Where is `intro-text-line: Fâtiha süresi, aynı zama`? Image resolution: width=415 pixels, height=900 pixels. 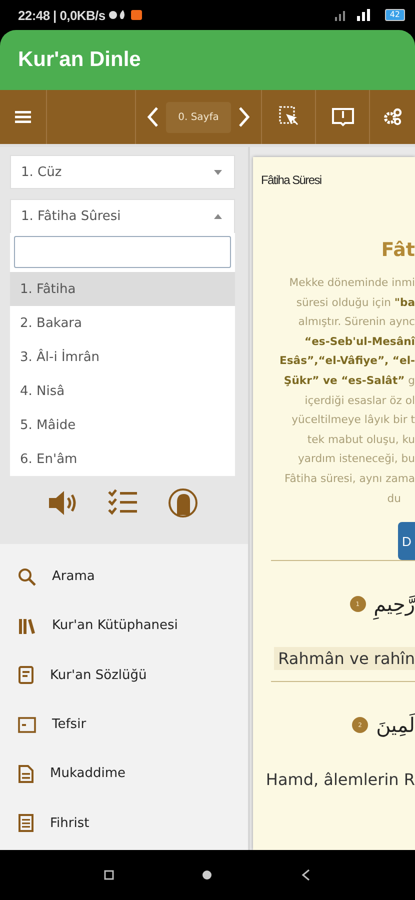 intro-text-line: Fâtiha süresi, aynı zama is located at coordinates (349, 478).